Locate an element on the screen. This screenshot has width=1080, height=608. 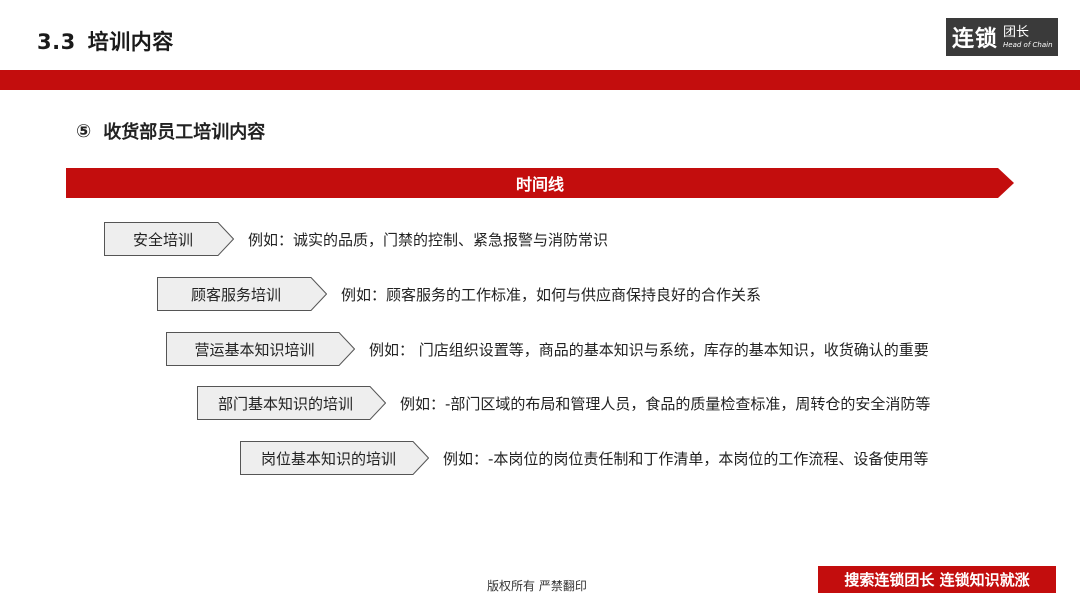
page-title: 3.3 培训内容 is located at coordinates (105, 41).